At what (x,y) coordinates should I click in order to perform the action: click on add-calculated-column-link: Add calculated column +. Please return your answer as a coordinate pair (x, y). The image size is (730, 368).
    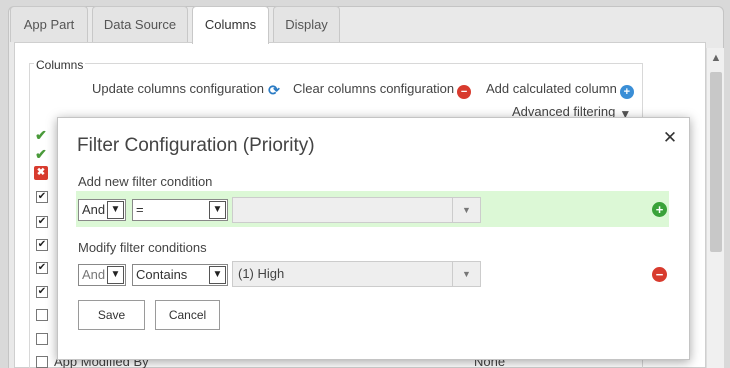
    Looking at the image, I should click on (560, 90).